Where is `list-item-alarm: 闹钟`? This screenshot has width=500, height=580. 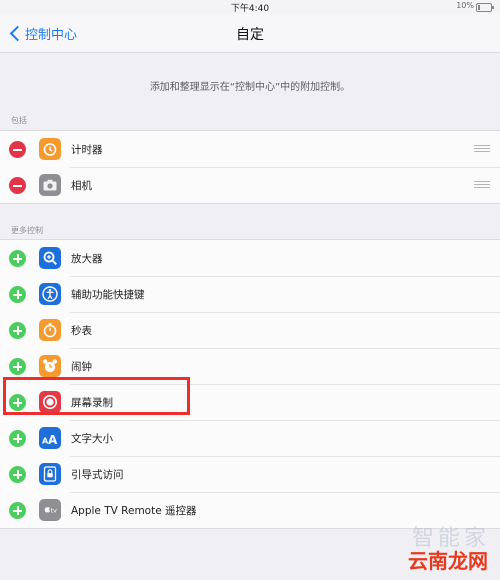
list-item-alarm: 闹钟 is located at coordinates (250, 366).